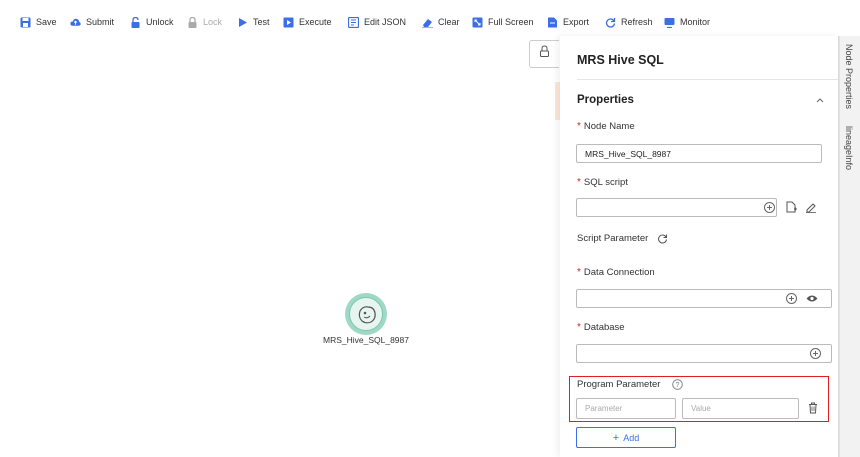 The image size is (860, 457). I want to click on sql-script-label: * SQL script, so click(602, 182).